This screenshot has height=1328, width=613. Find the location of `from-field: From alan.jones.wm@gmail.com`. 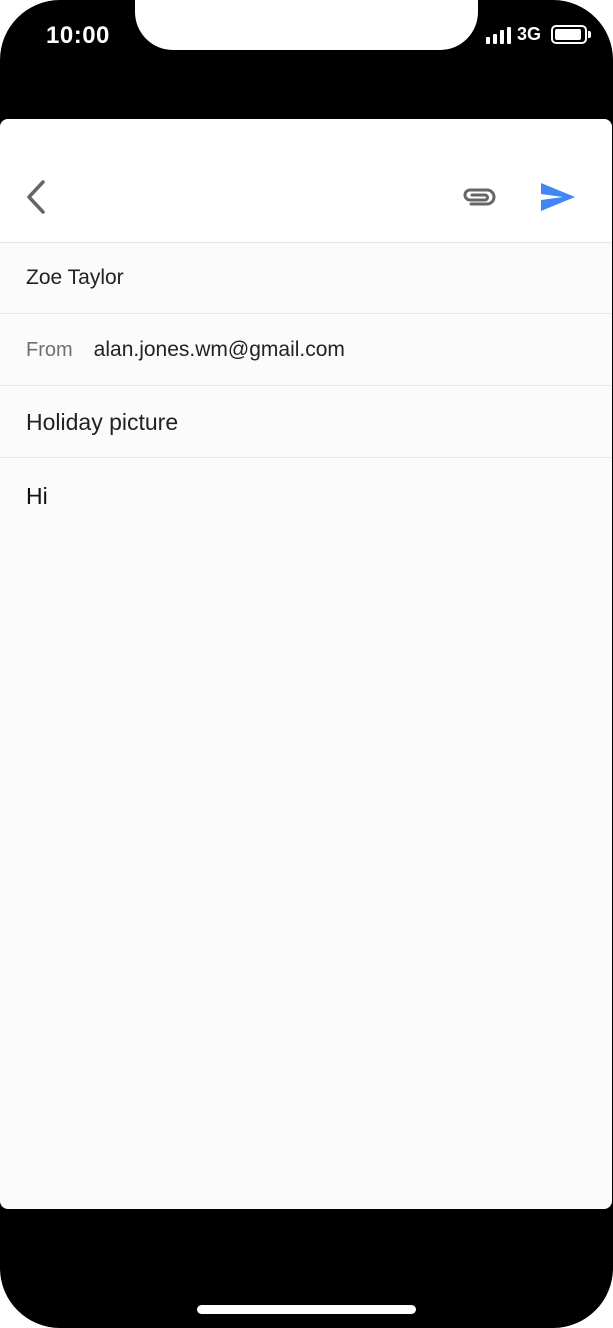

from-field: From alan.jones.wm@gmail.com is located at coordinates (306, 350).